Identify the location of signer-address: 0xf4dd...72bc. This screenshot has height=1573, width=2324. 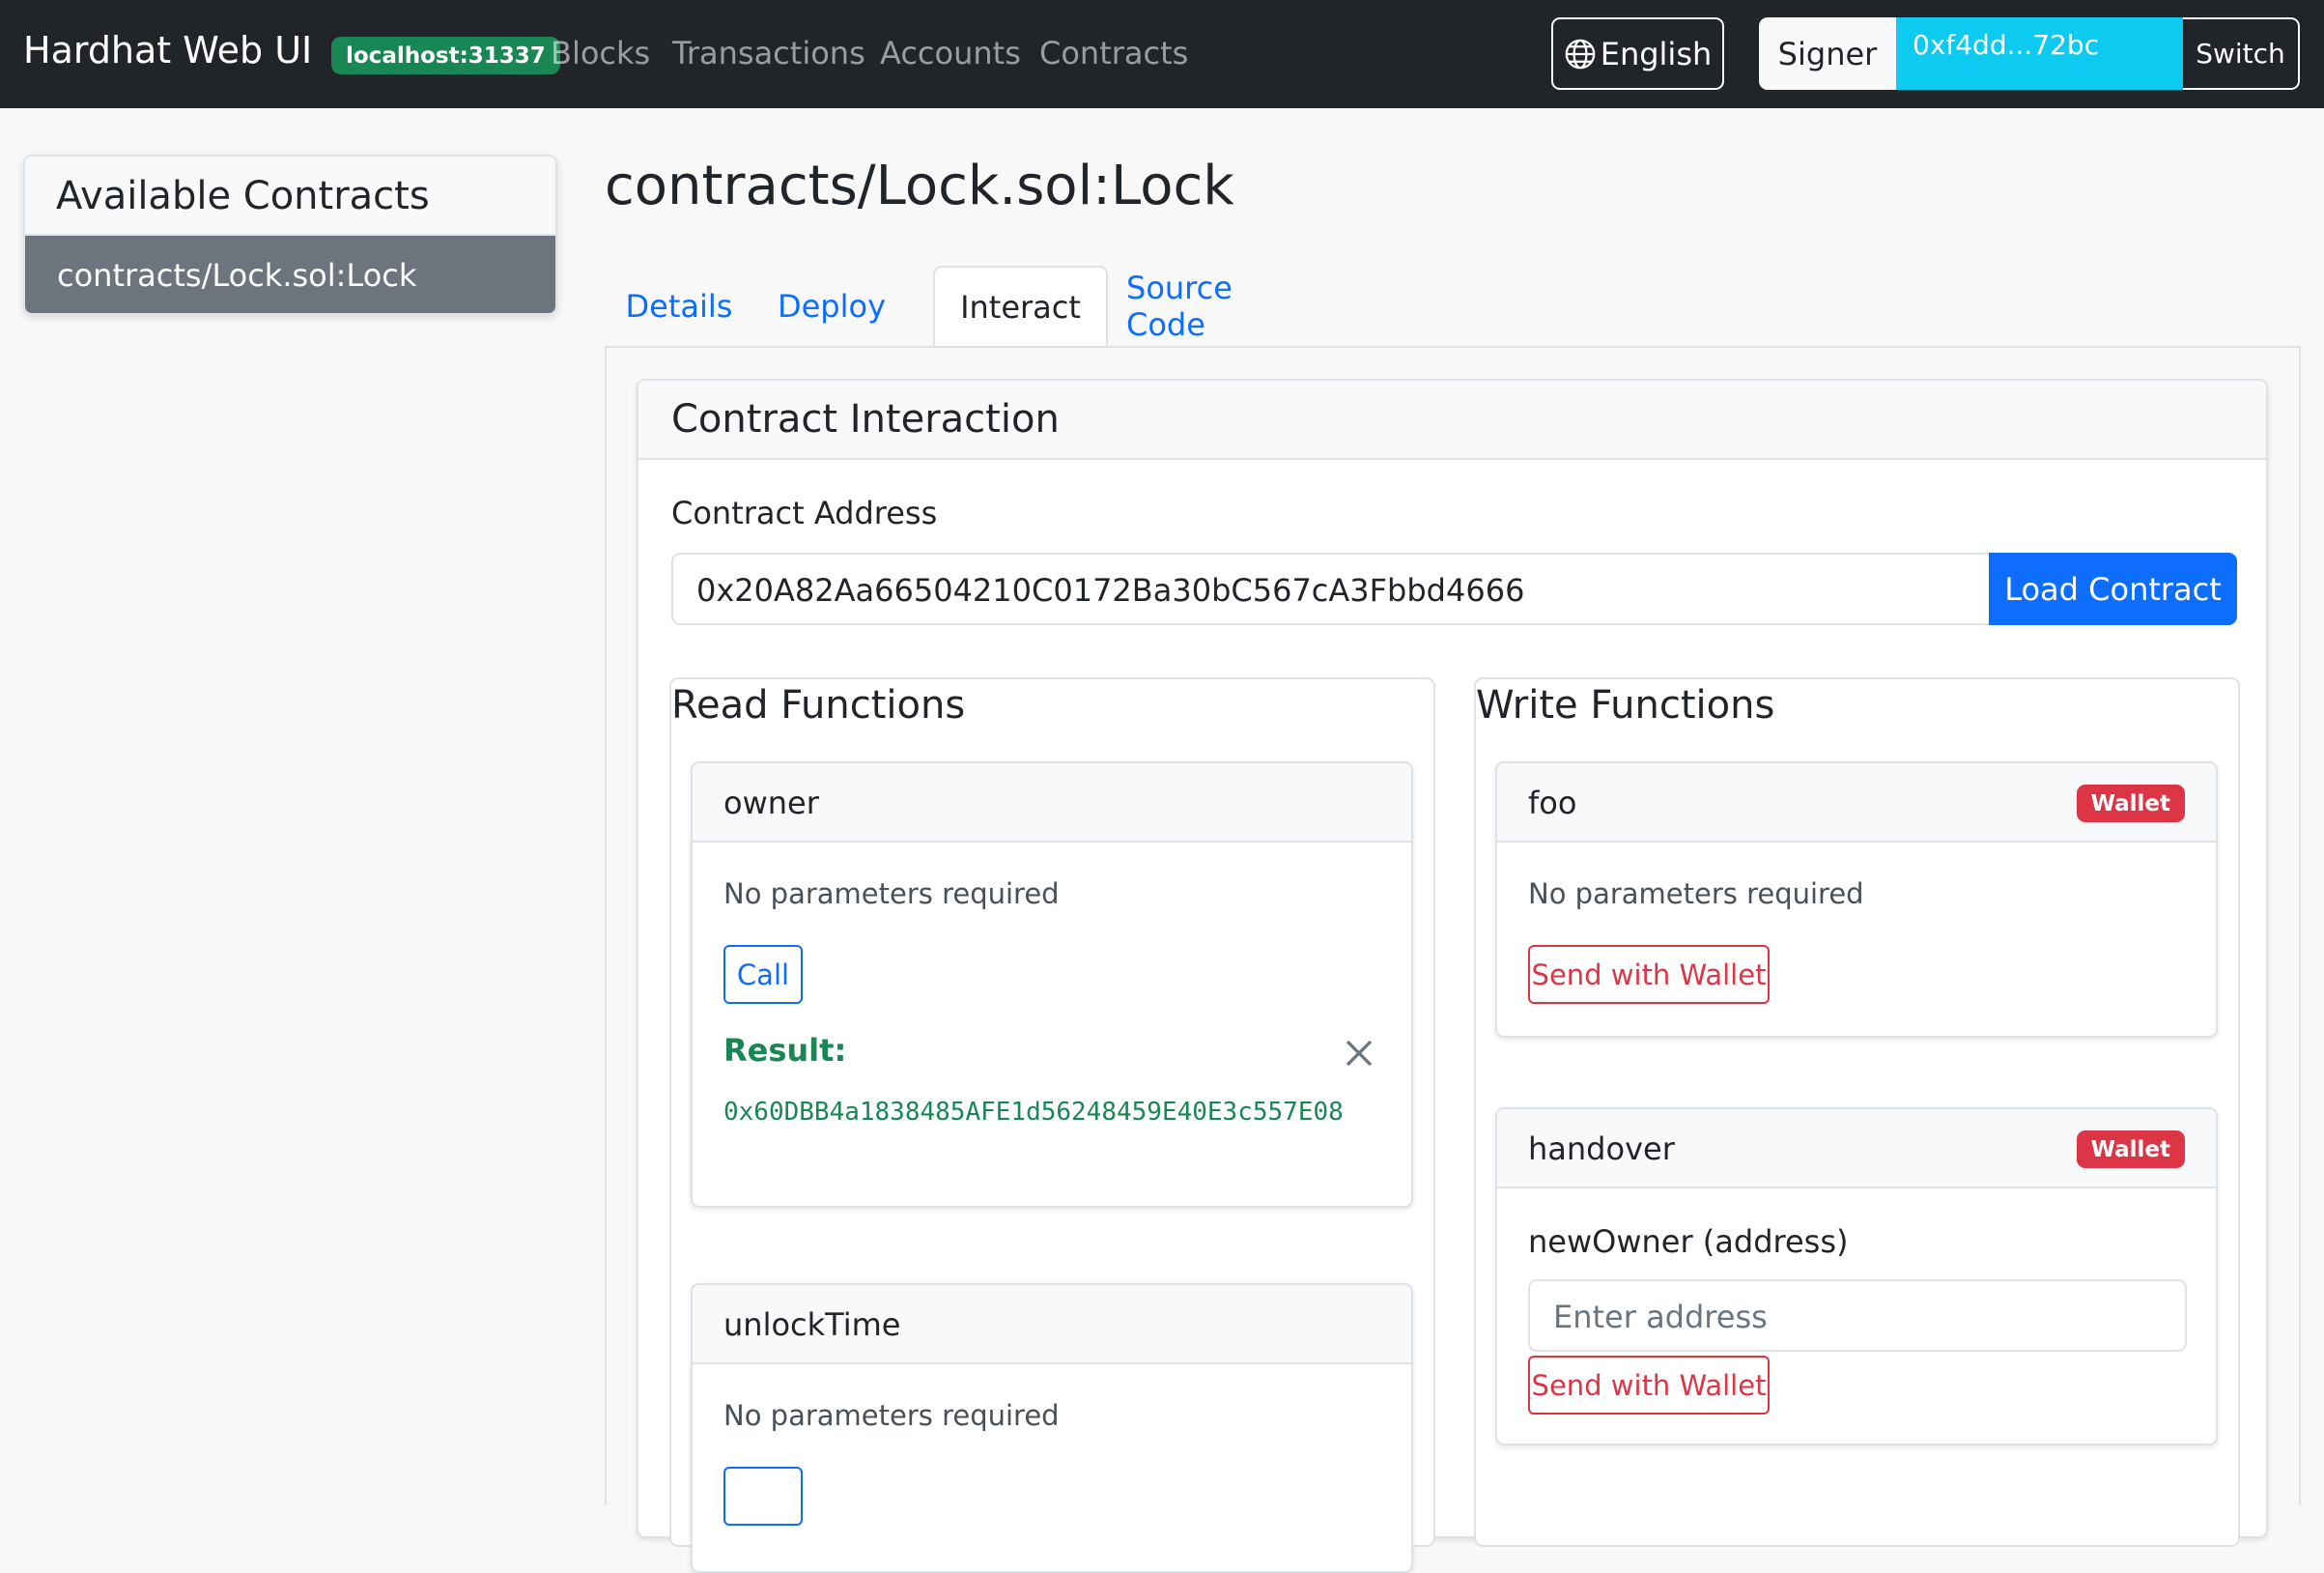
(2039, 53).